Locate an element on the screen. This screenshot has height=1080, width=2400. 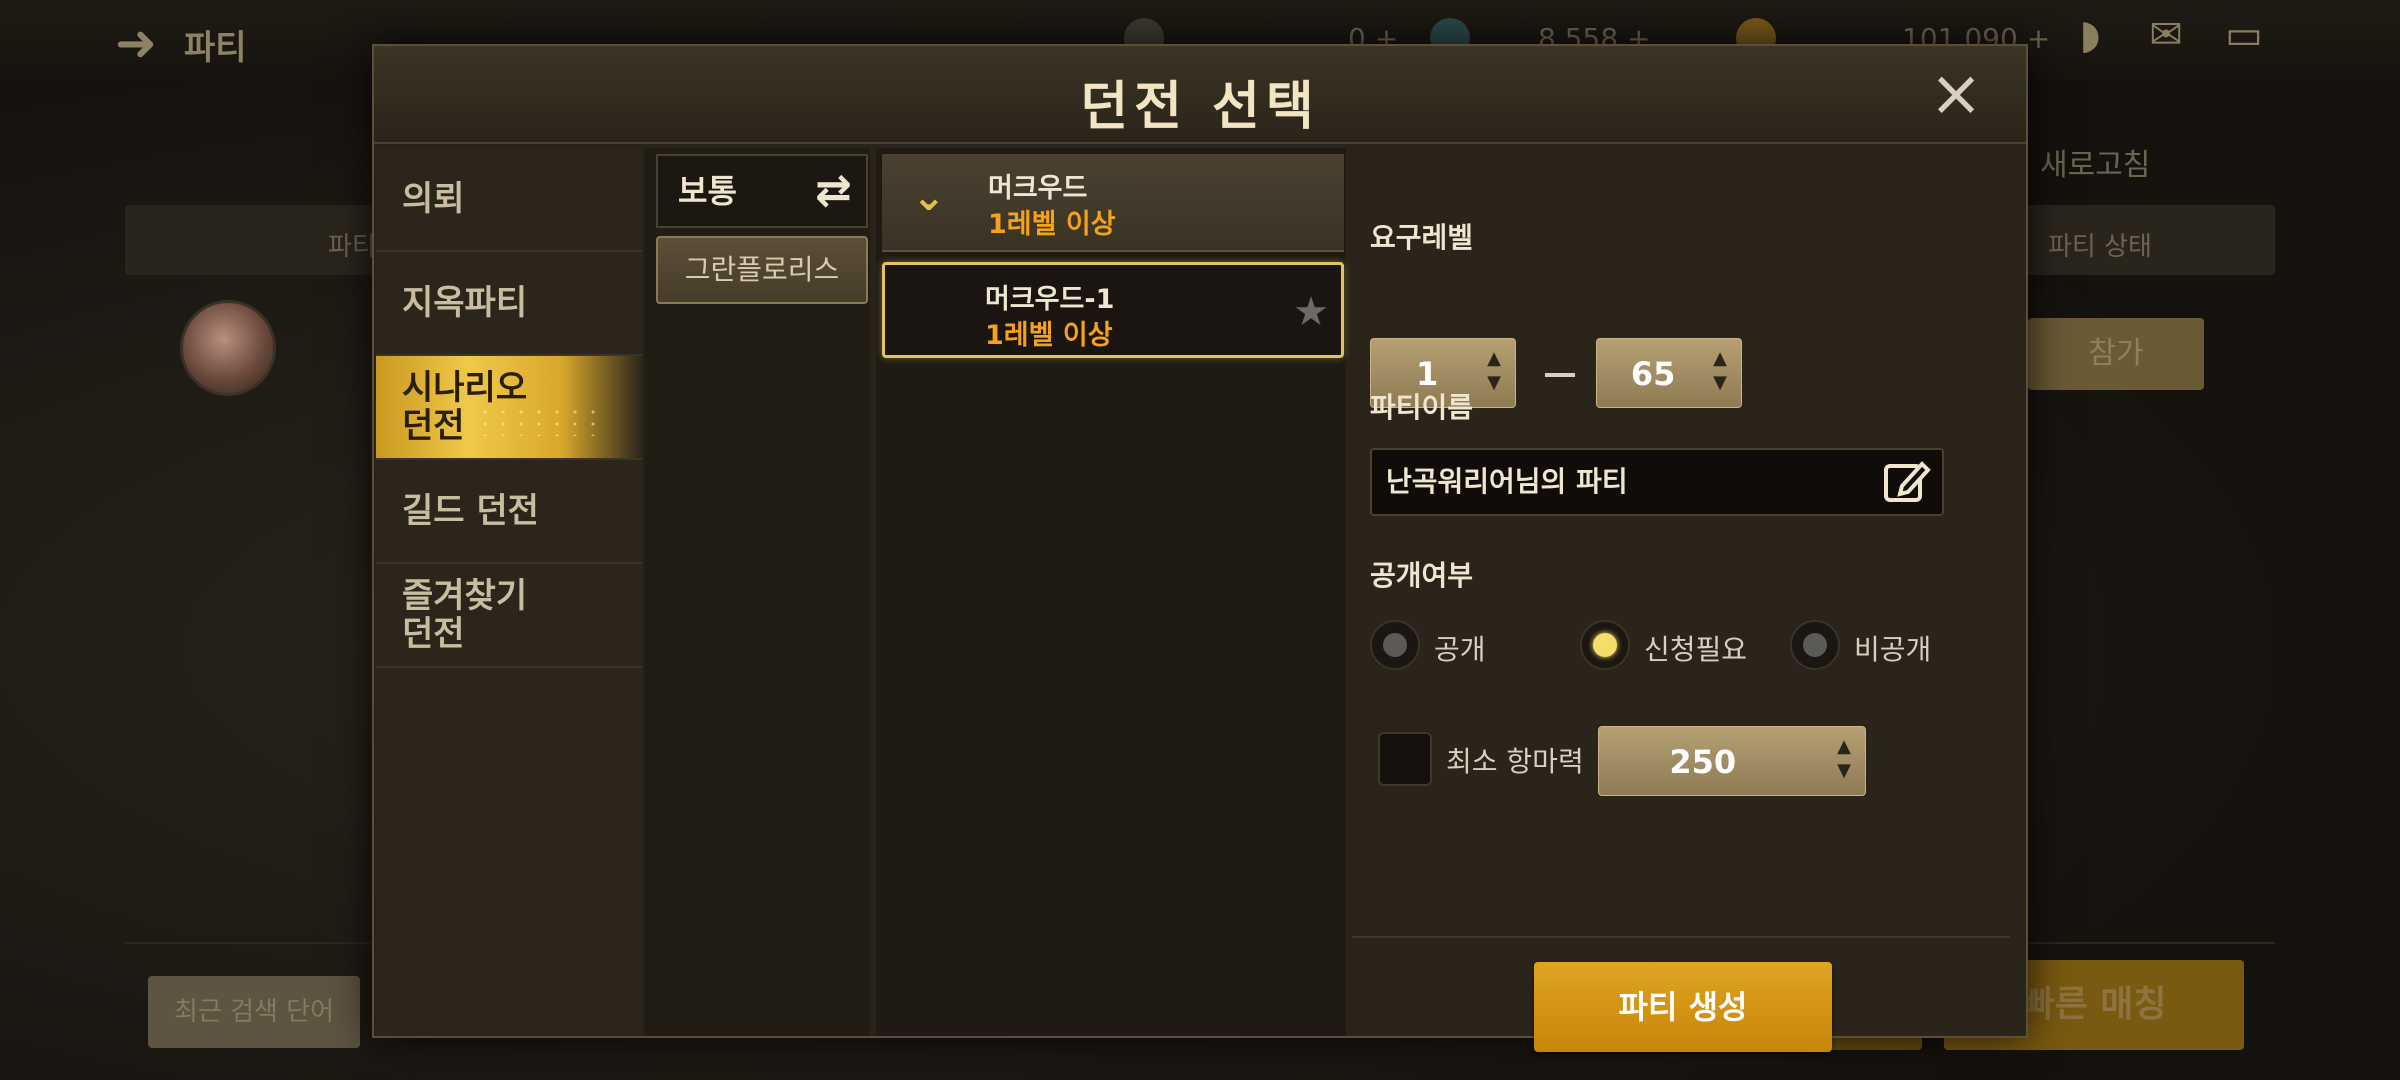
edit-icon is located at coordinates (1906, 482).